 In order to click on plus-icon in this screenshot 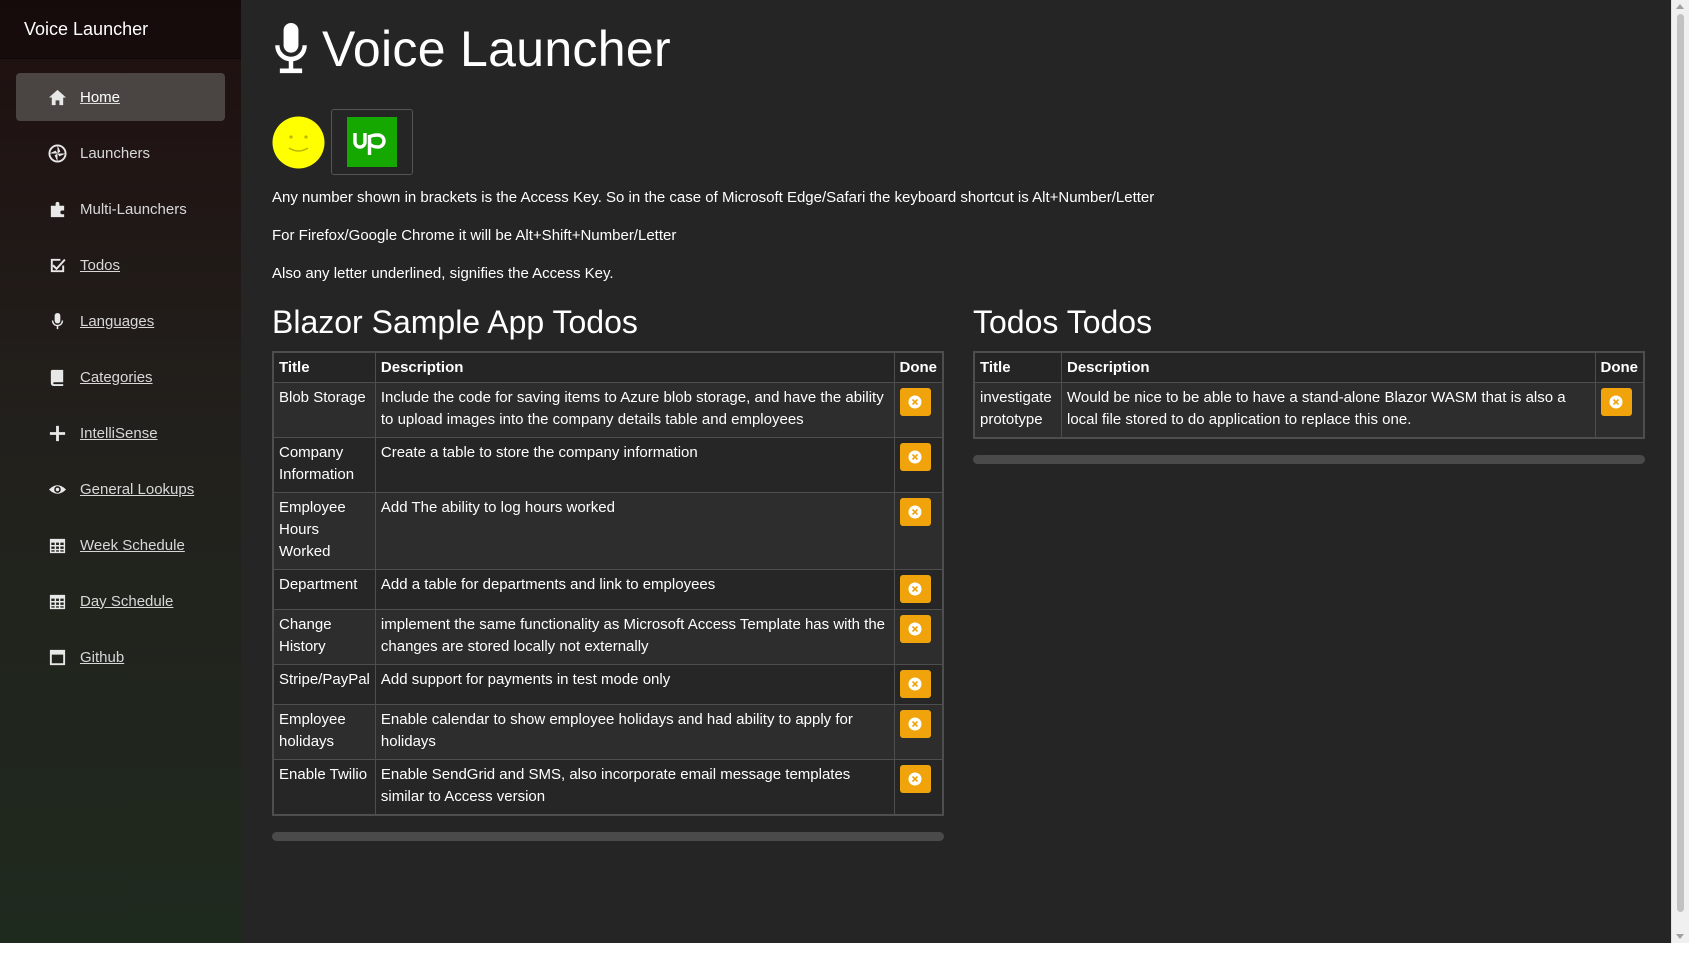, I will do `click(57, 433)`.